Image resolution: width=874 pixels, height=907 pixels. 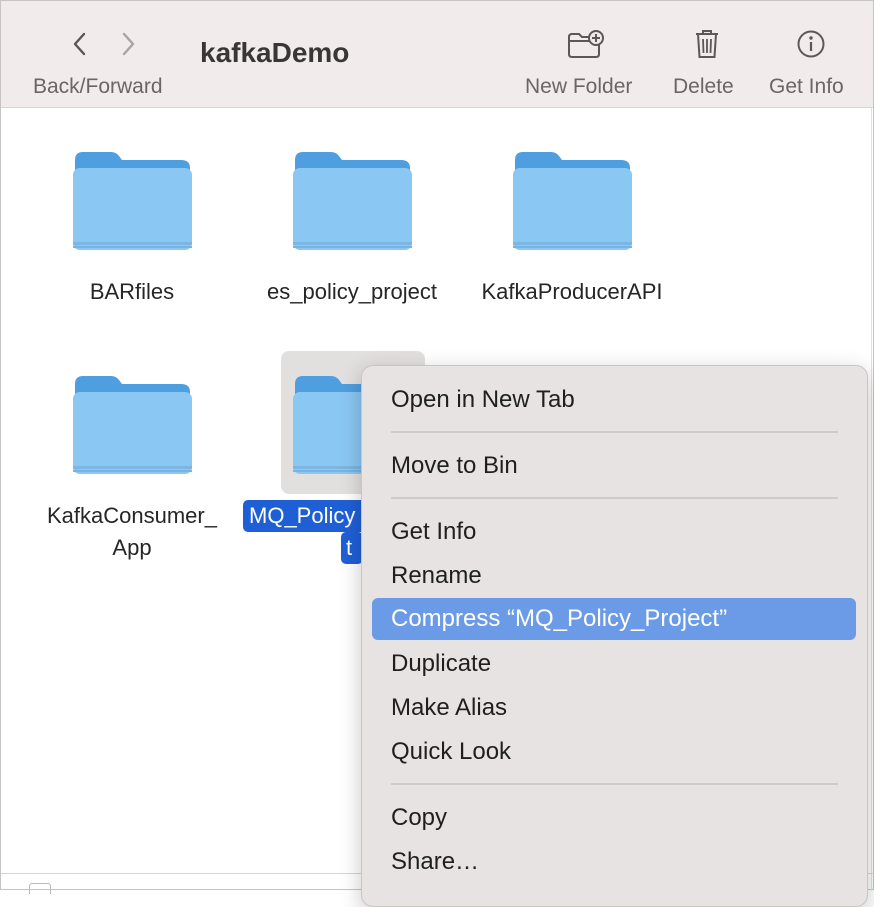 I want to click on chevron-right-icon, so click(x=128, y=44).